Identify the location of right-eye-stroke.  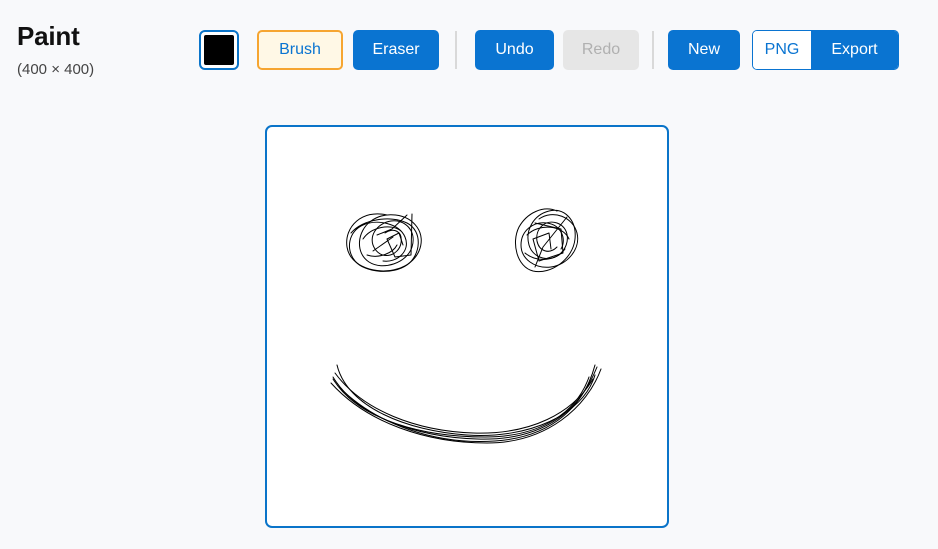
(547, 240).